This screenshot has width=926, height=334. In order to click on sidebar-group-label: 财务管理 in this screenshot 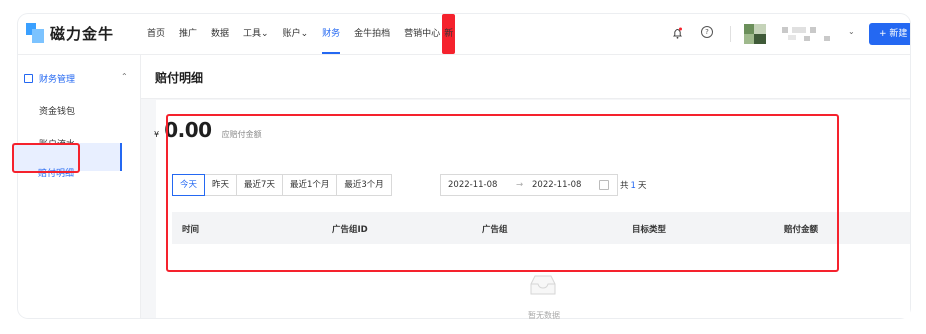, I will do `click(57, 80)`.